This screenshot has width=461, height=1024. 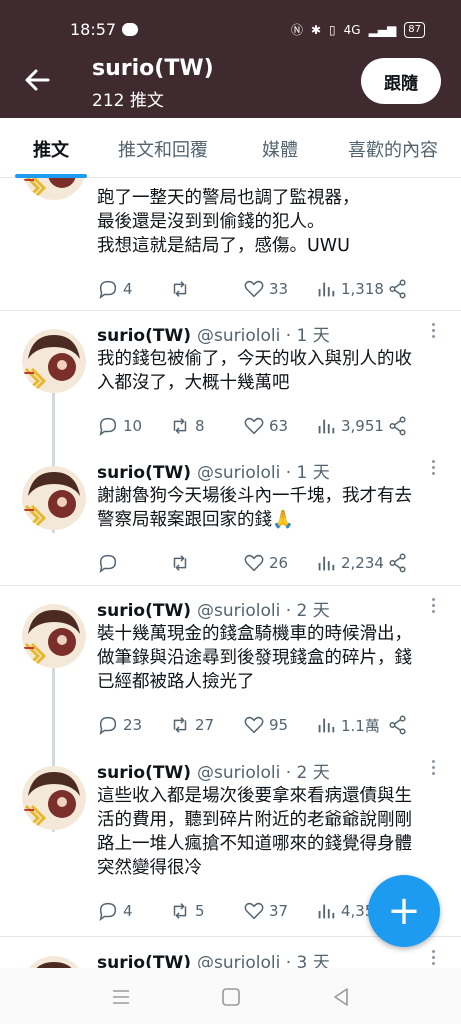 What do you see at coordinates (228, 198) in the screenshot?
I see `tweet-text-line: 跑了一整天的警局也調了監視器，` at bounding box center [228, 198].